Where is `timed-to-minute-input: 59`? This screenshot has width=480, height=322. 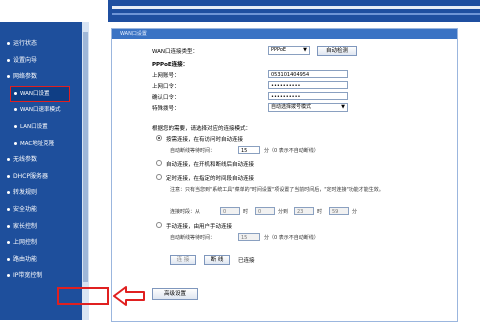
timed-to-minute-input: 59 is located at coordinates (339, 211).